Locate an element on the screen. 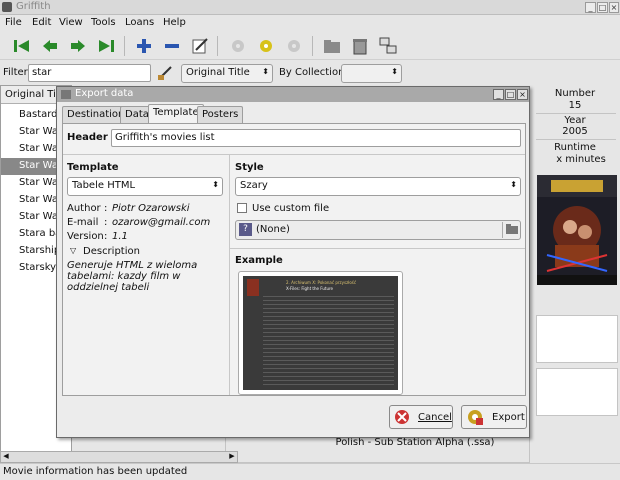 This screenshot has width=620, height=480. preview-table is located at coordinates (328, 339).